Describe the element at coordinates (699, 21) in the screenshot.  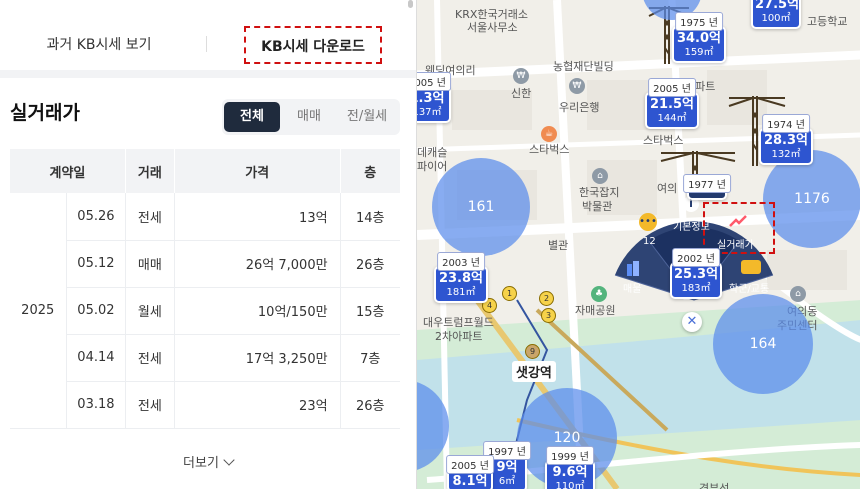
I see `built-year: 1975 년` at that location.